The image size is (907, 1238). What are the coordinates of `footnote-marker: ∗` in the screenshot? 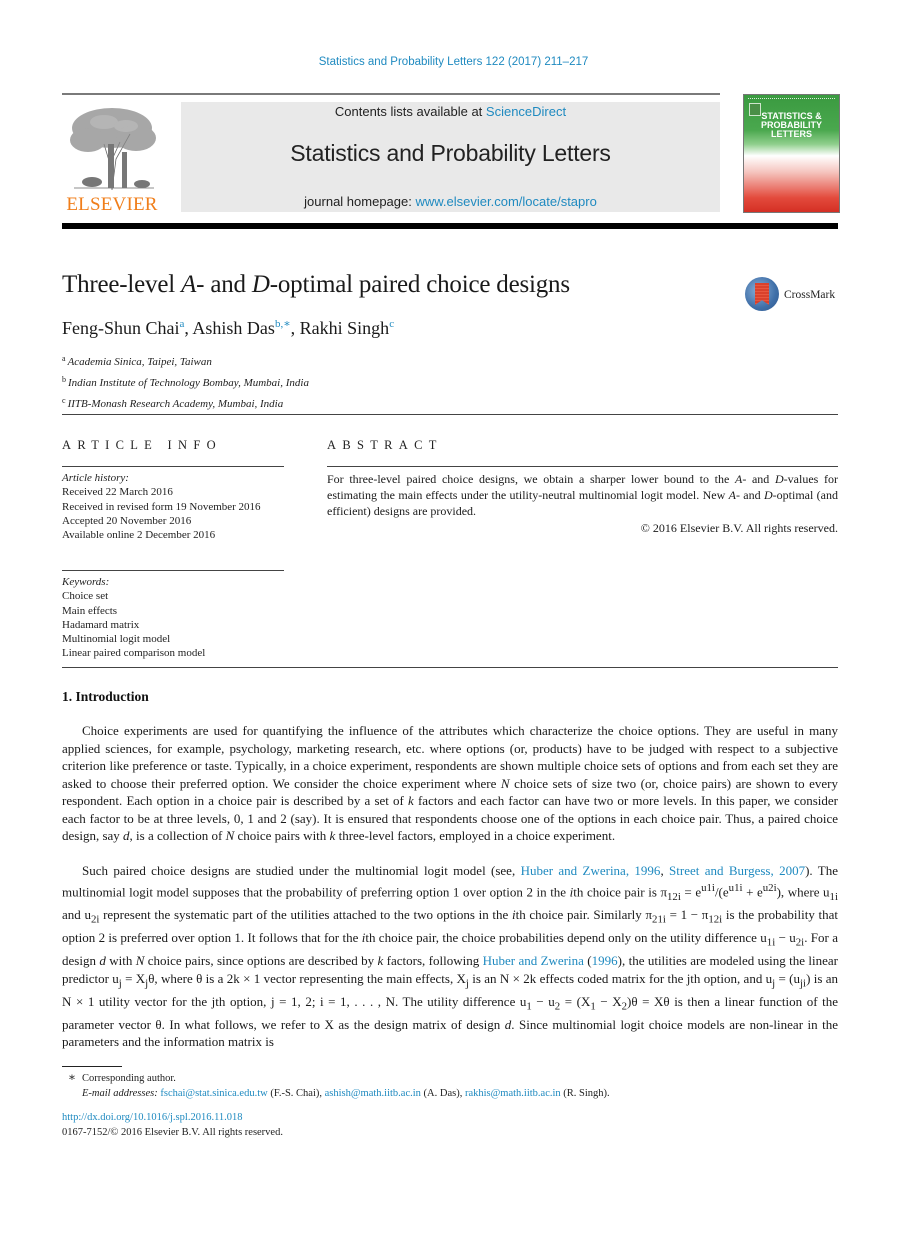 It's located at (71, 1077).